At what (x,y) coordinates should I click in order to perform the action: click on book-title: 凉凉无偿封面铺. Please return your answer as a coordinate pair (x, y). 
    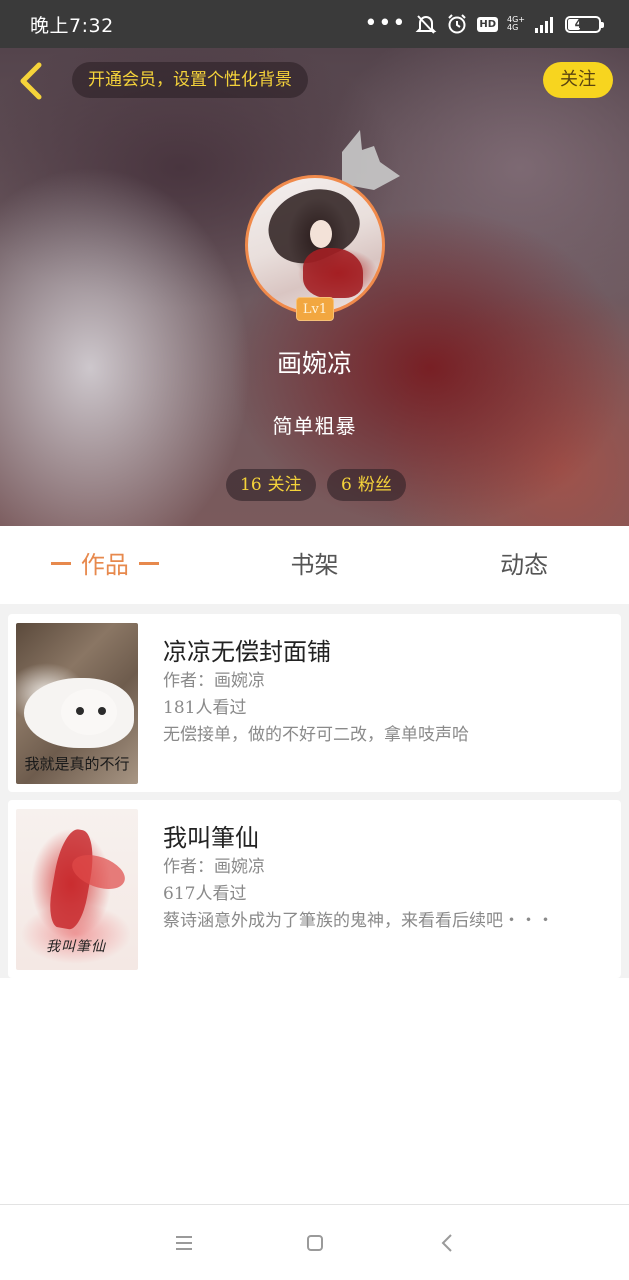
    Looking at the image, I should click on (247, 652).